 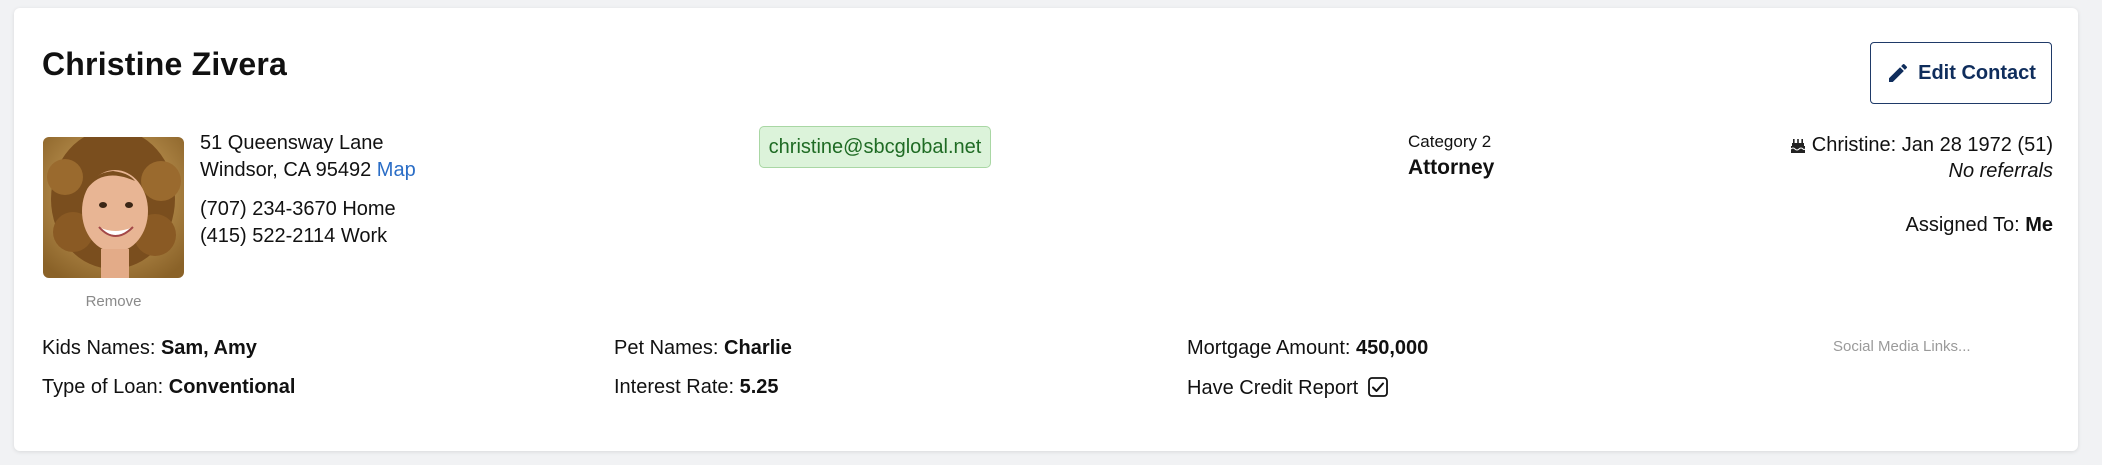 What do you see at coordinates (2000, 171) in the screenshot?
I see `referrals-text: No referrals` at bounding box center [2000, 171].